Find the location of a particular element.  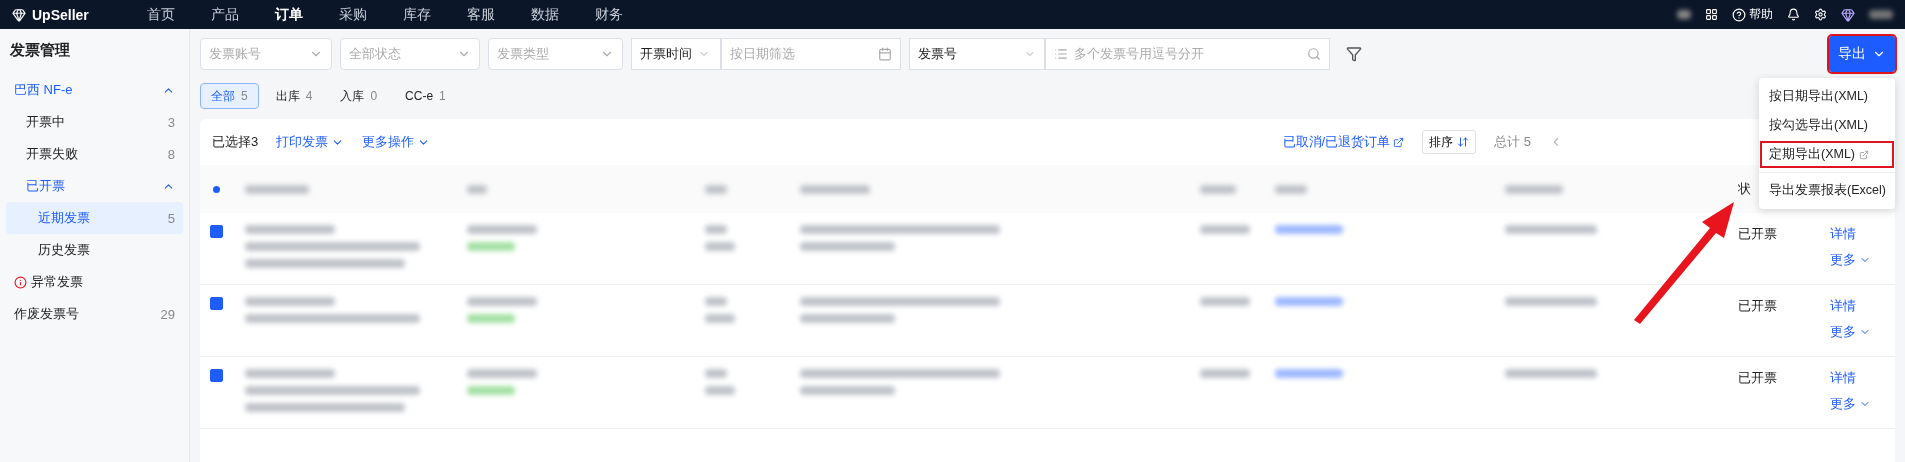

sidebar-title: 发票管理 is located at coordinates (40, 50).